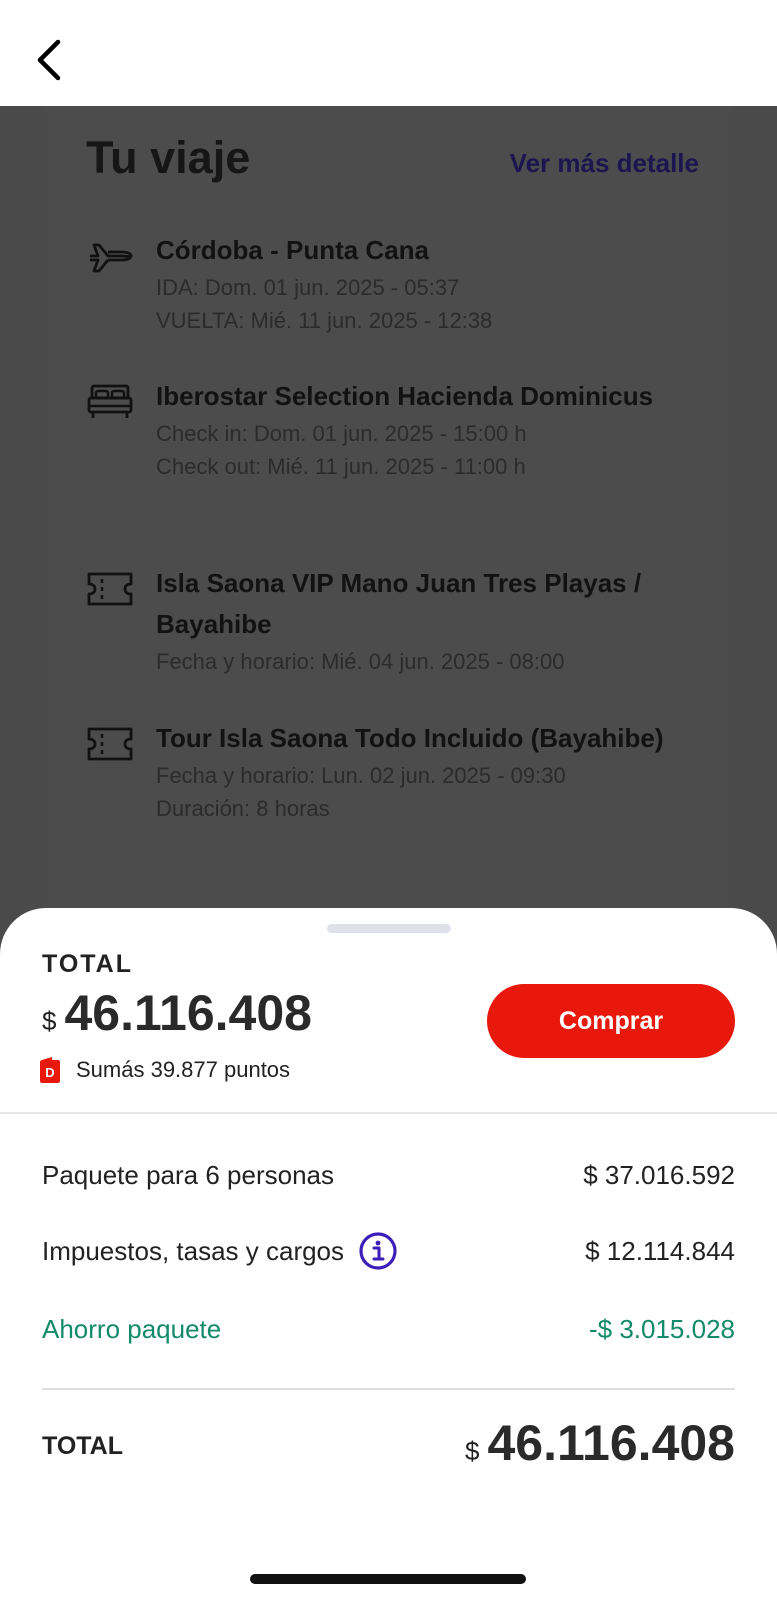  What do you see at coordinates (183, 1069) in the screenshot?
I see `points-text: Sumás 39.877 puntos` at bounding box center [183, 1069].